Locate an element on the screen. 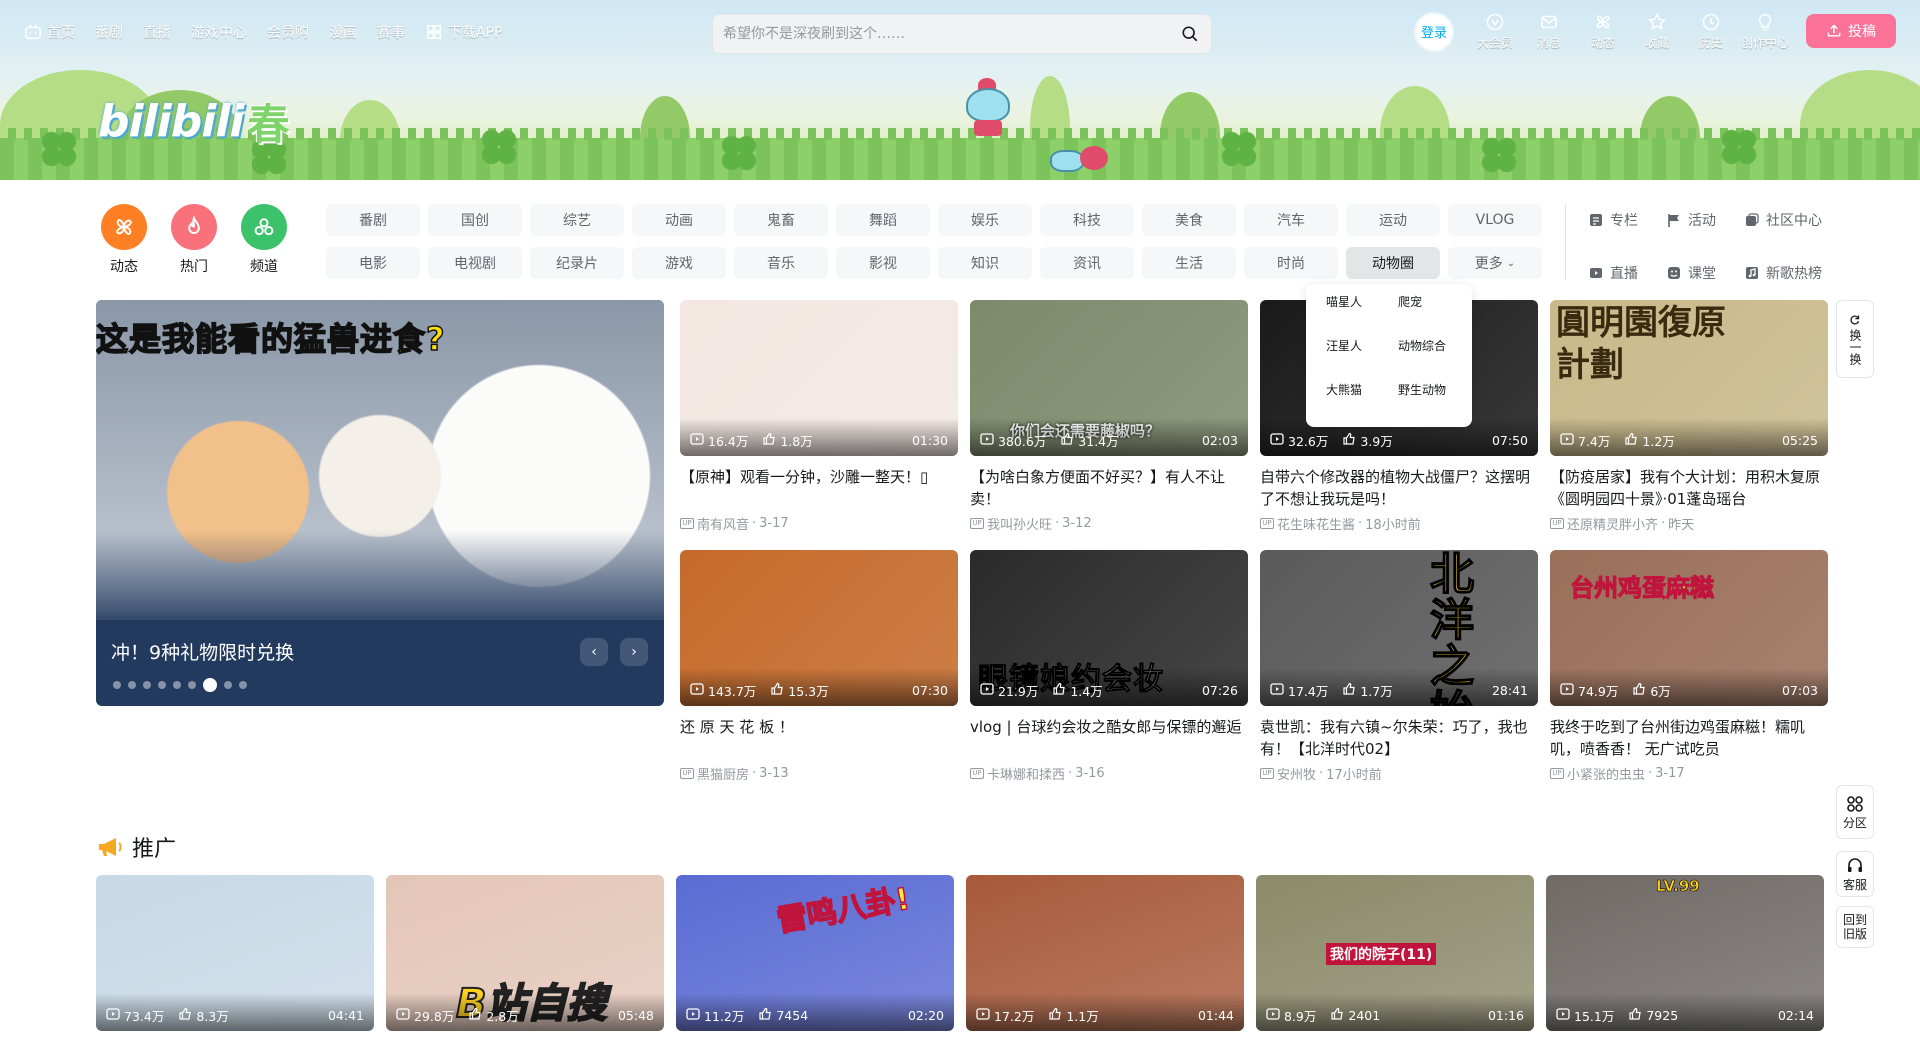 The image size is (1920, 1040). promo-video-card: 雷鸣八卦! 11.2万 7454 02:20 is located at coordinates (815, 953).